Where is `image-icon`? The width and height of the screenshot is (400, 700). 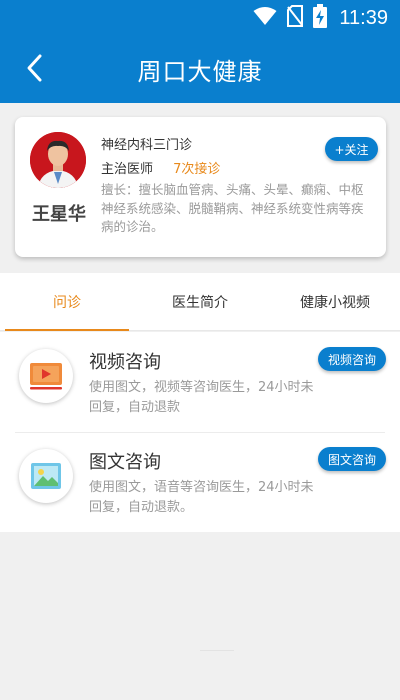 image-icon is located at coordinates (46, 476).